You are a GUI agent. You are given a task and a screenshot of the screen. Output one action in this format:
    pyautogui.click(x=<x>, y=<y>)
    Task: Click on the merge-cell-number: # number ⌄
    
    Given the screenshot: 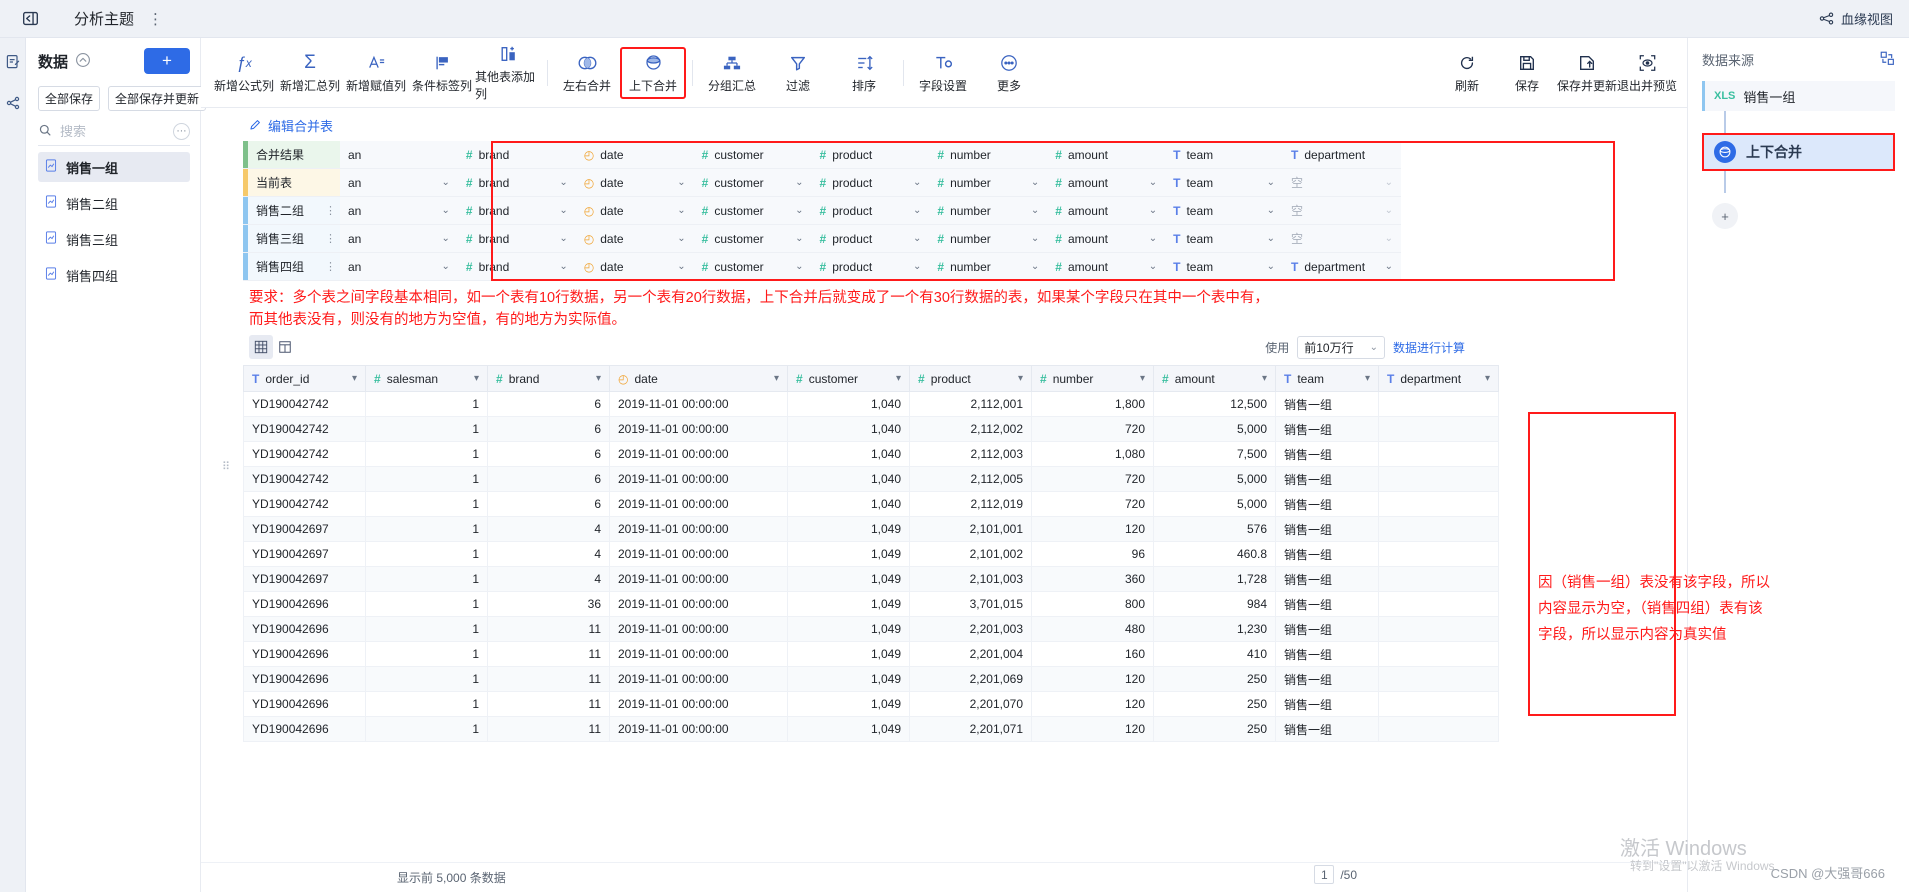 What is the action you would take?
    pyautogui.click(x=988, y=267)
    